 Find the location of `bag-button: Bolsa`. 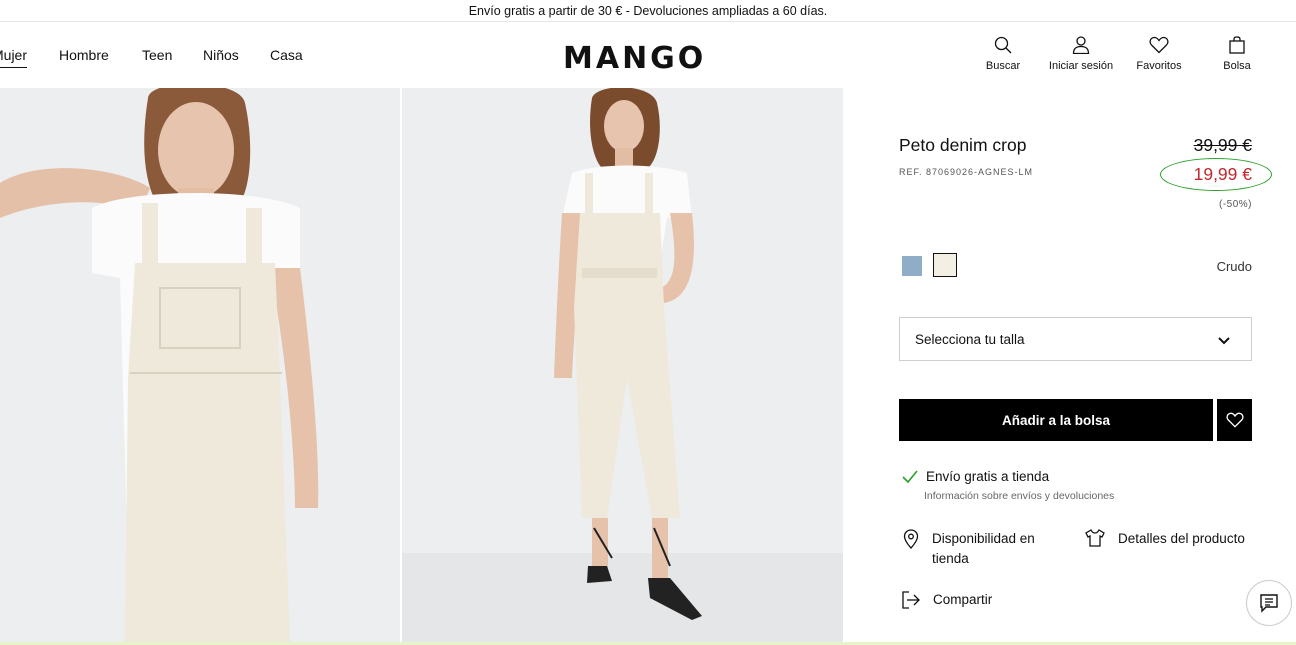

bag-button: Bolsa is located at coordinates (1237, 54).